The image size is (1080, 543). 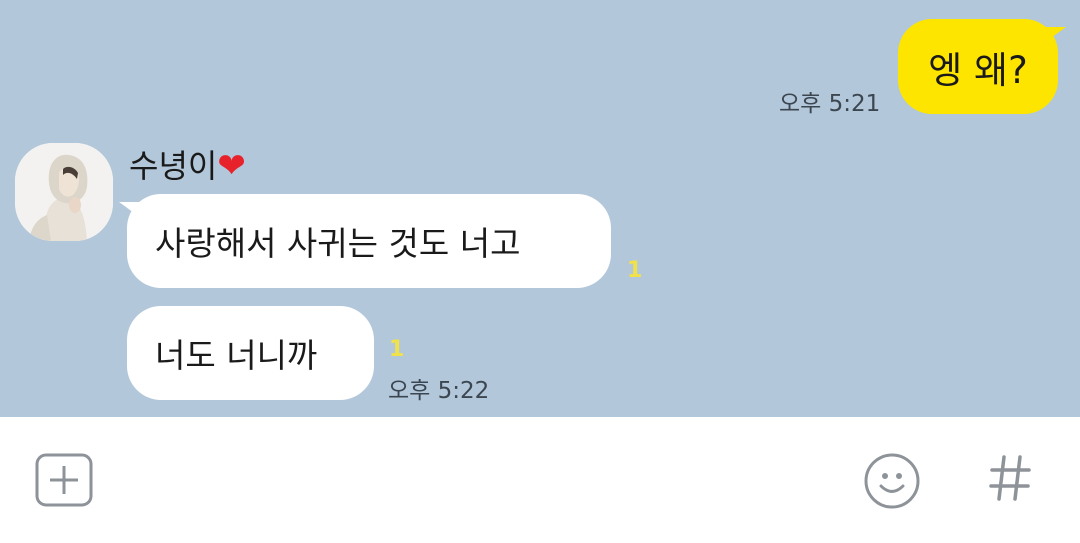 I want to click on sender-name-text: 수녕이, so click(x=173, y=166).